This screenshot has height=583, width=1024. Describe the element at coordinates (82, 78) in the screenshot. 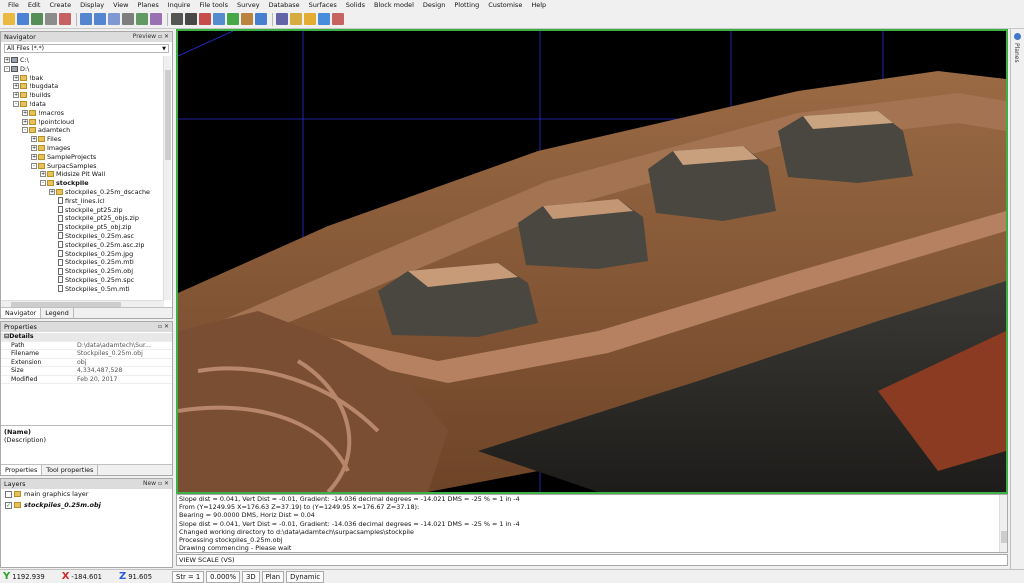

I see `tree-item: + !bak` at that location.